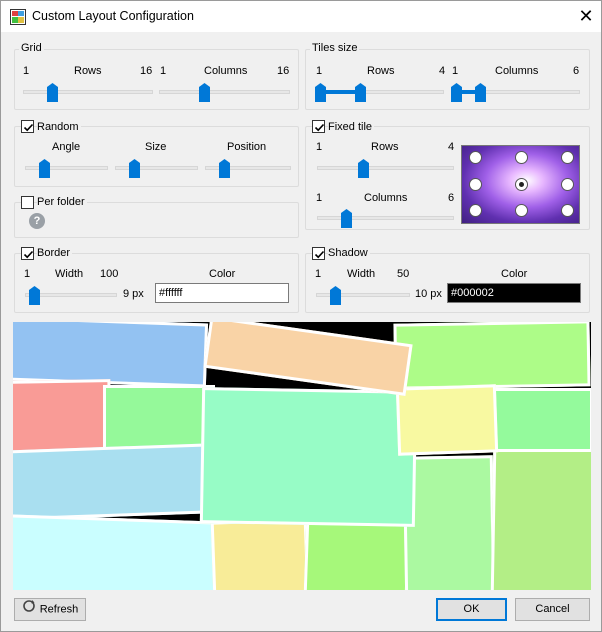 The width and height of the screenshot is (602, 632). I want to click on tiles-rows-low-thumb, so click(320, 92).